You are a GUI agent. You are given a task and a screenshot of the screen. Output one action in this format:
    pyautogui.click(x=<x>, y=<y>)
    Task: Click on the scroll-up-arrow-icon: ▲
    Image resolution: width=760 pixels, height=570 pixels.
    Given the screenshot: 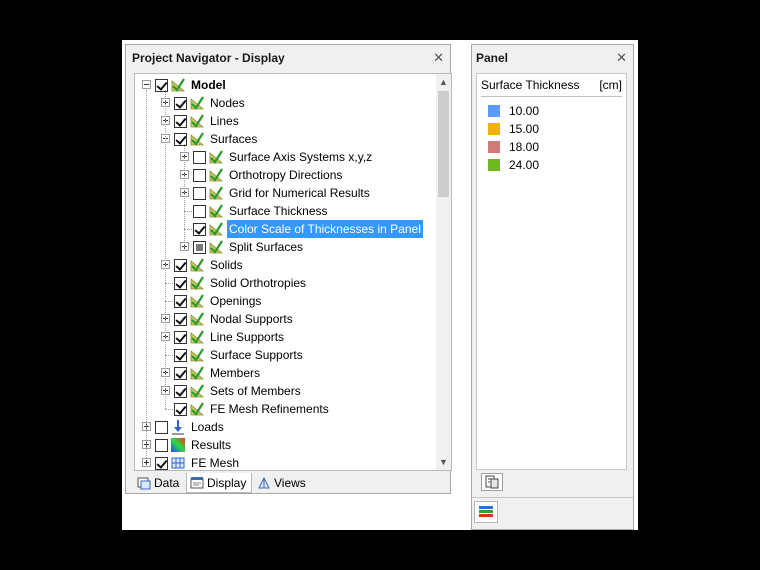 What is the action you would take?
    pyautogui.click(x=443, y=82)
    